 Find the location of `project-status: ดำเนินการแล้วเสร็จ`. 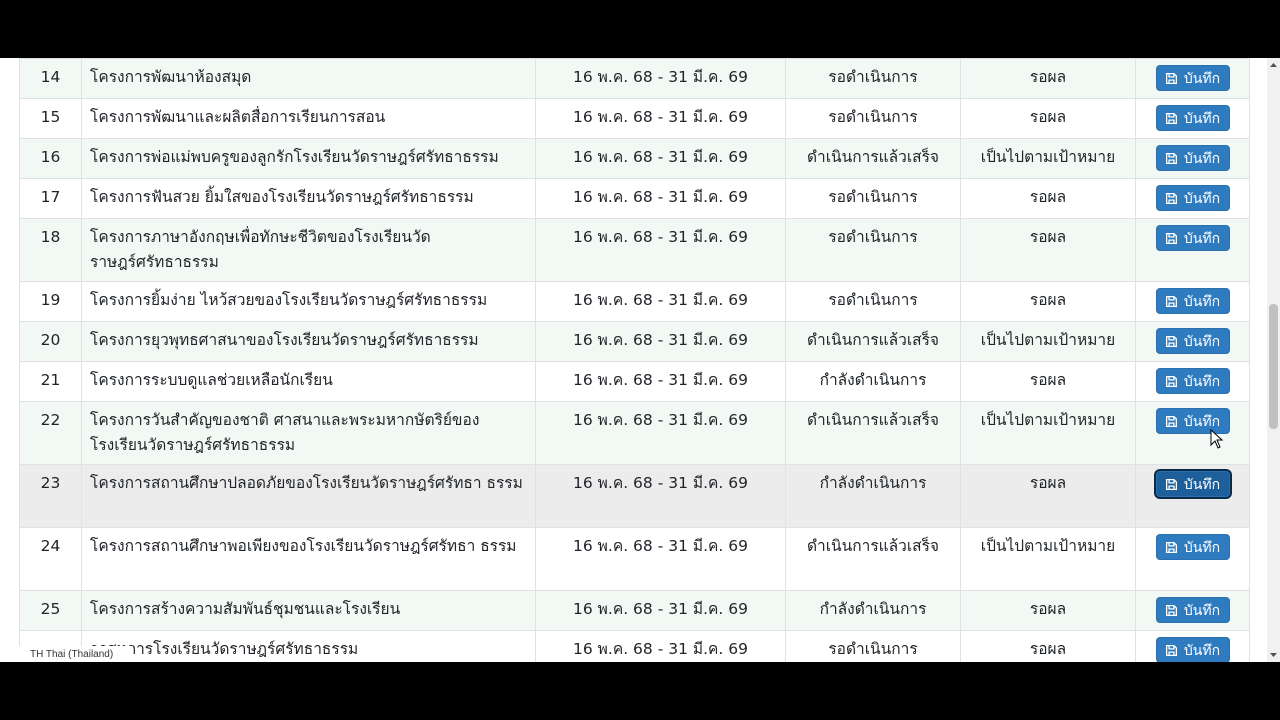

project-status: ดำเนินการแล้วเสร็จ is located at coordinates (873, 341).